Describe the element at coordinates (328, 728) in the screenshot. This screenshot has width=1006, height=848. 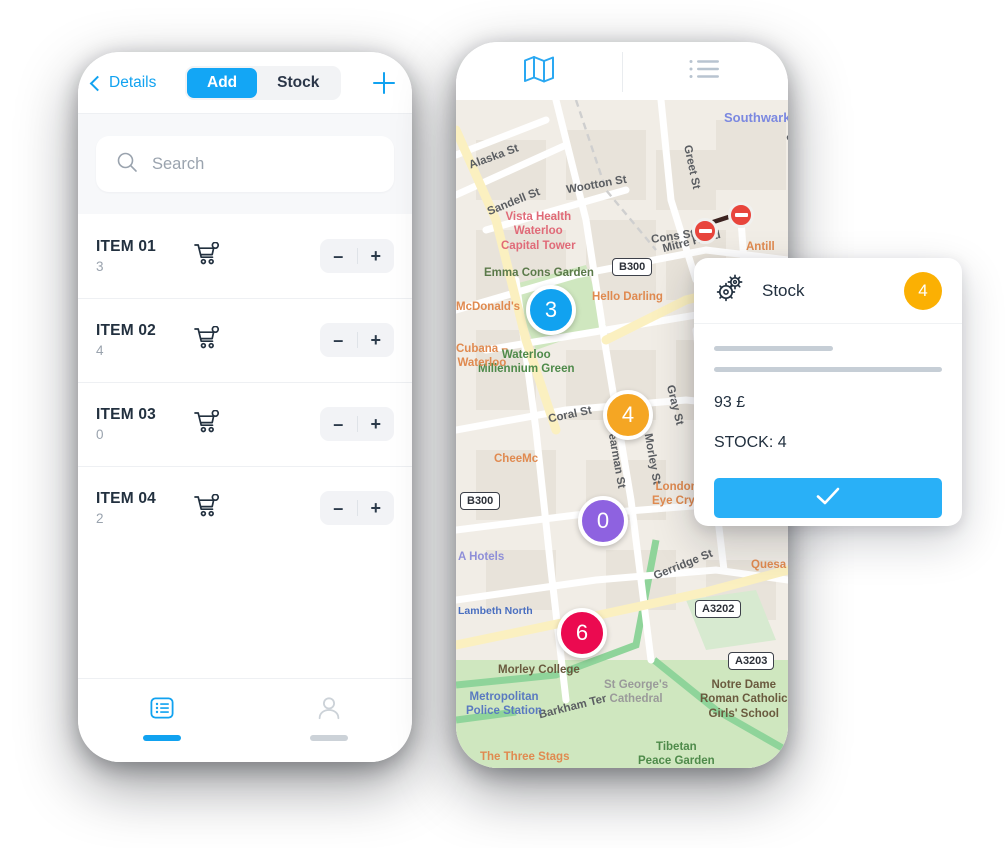
I see `tab-profile` at that location.